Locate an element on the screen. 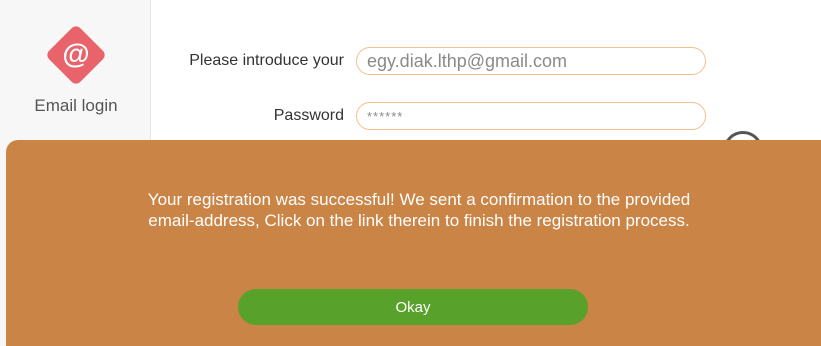 This screenshot has width=821, height=346. at-glyph: @ is located at coordinates (76, 53).